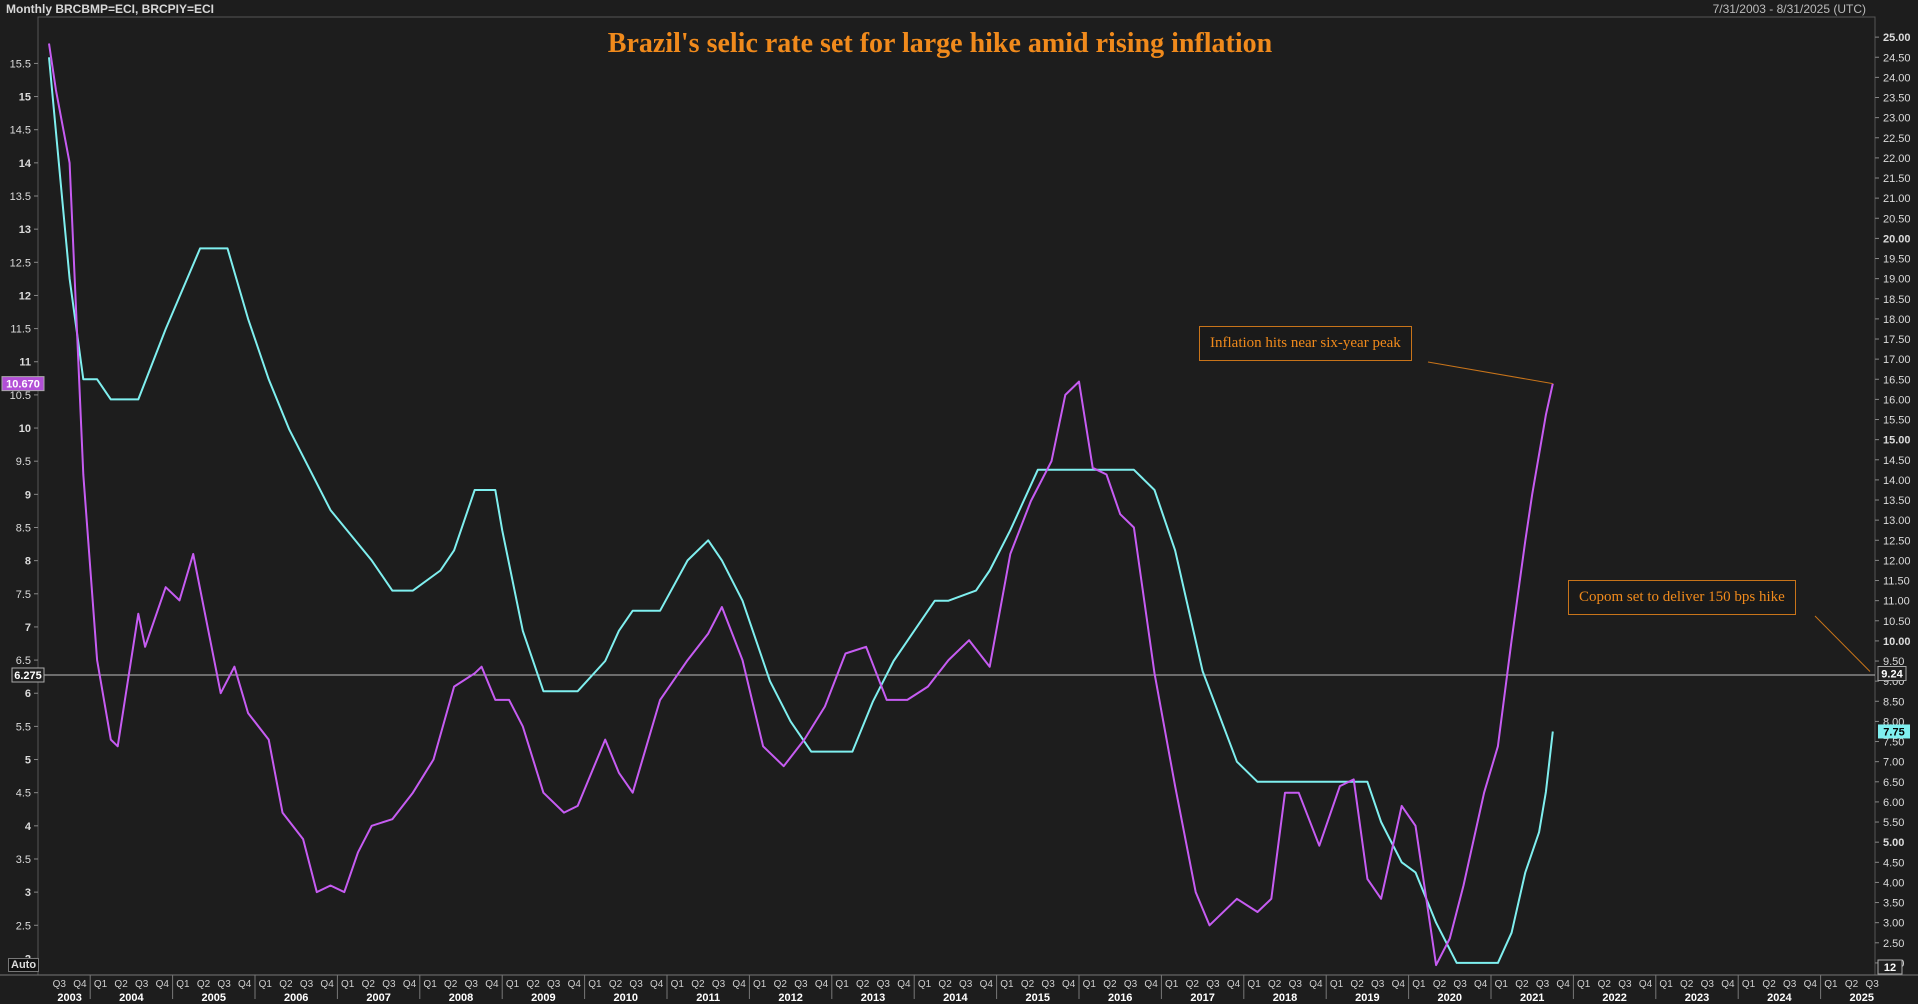 The width and height of the screenshot is (1918, 1004). What do you see at coordinates (1897, 461) in the screenshot?
I see `right-axis-tick-label: 14.50` at bounding box center [1897, 461].